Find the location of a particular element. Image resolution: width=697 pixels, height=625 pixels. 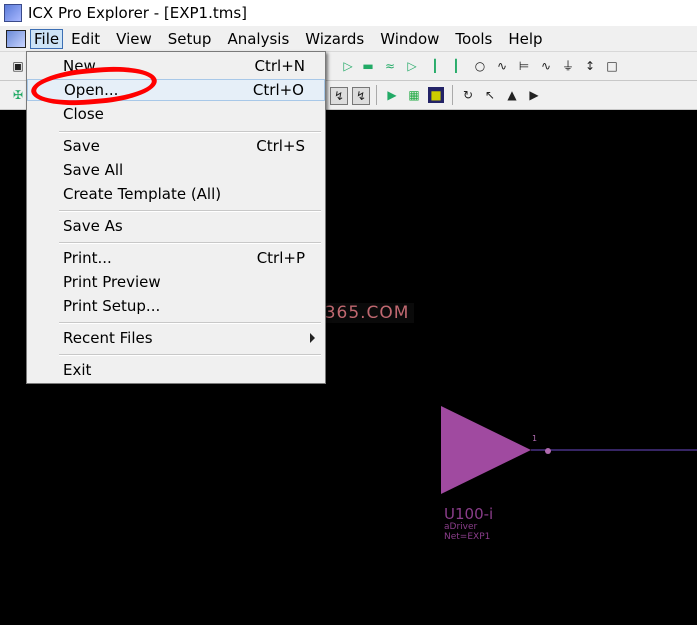

menu-item-create-template: Create Template (All) is located at coordinates (176, 195).